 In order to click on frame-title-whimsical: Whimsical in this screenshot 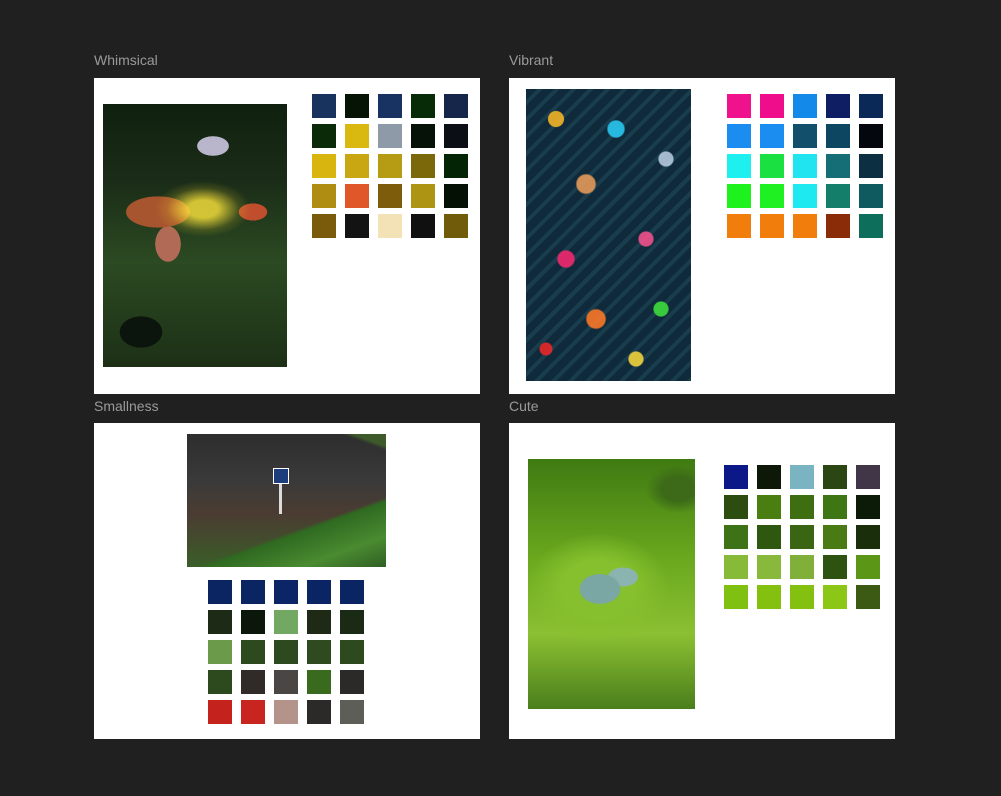, I will do `click(126, 60)`.